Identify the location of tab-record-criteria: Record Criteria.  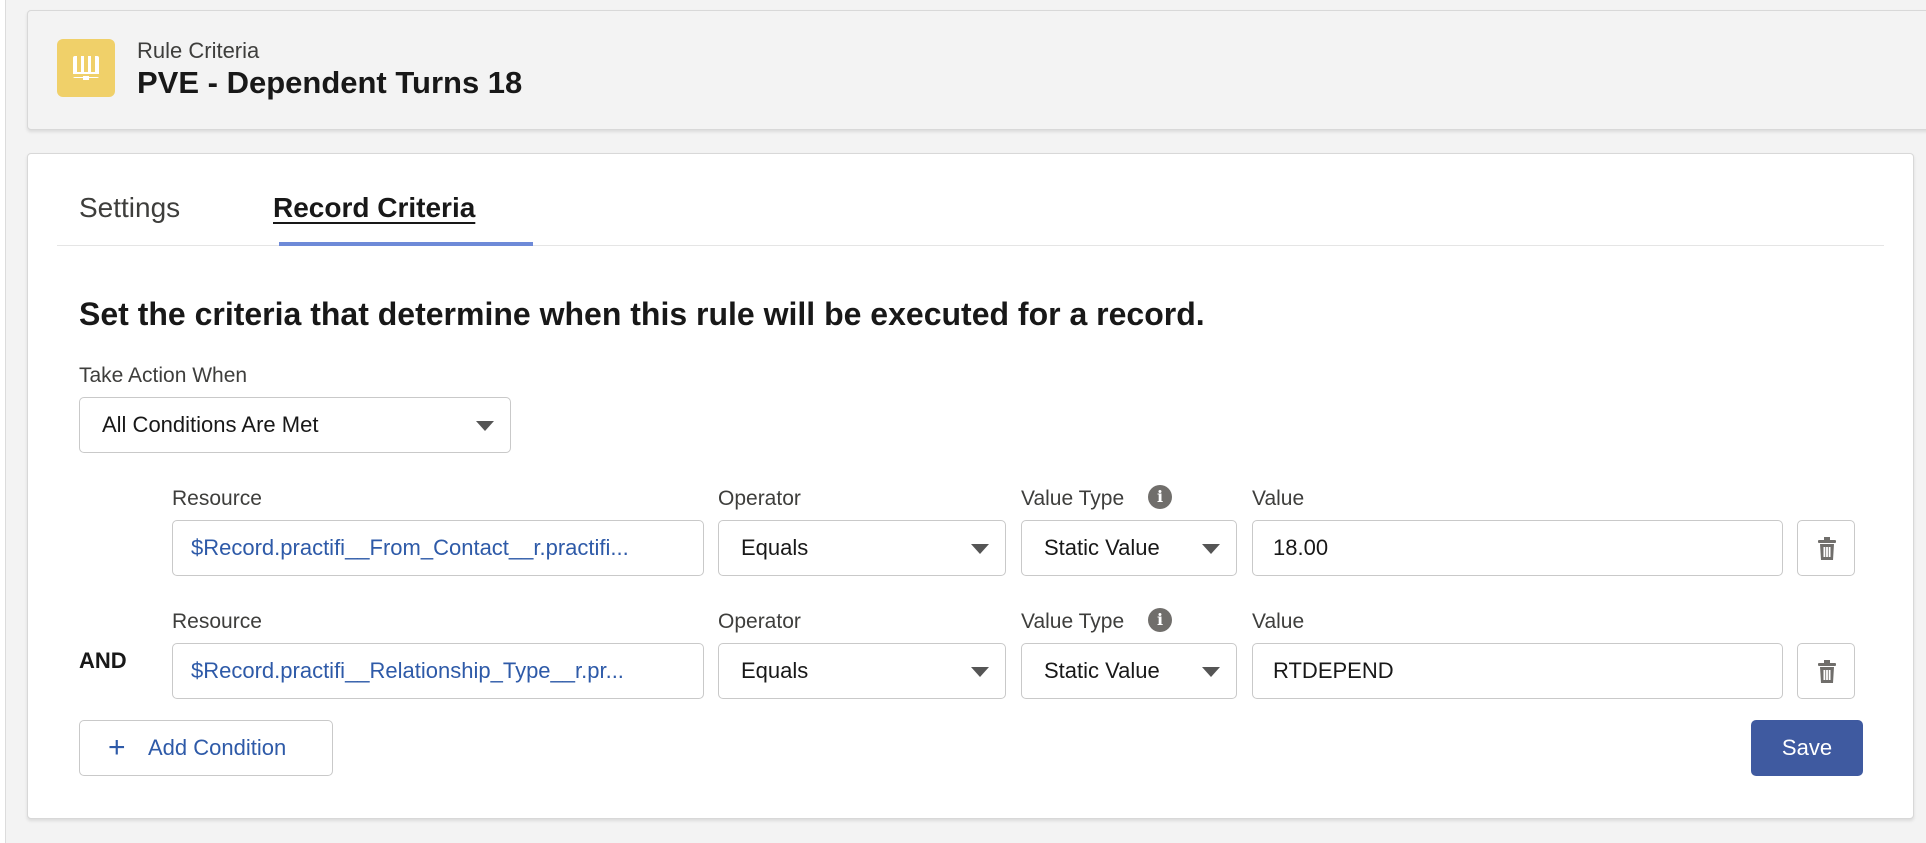
(374, 208).